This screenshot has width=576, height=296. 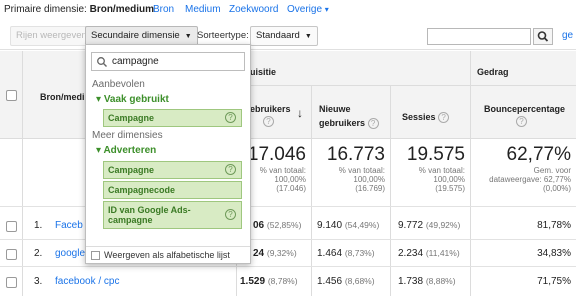 What do you see at coordinates (479, 36) in the screenshot?
I see `table-search-input` at bounding box center [479, 36].